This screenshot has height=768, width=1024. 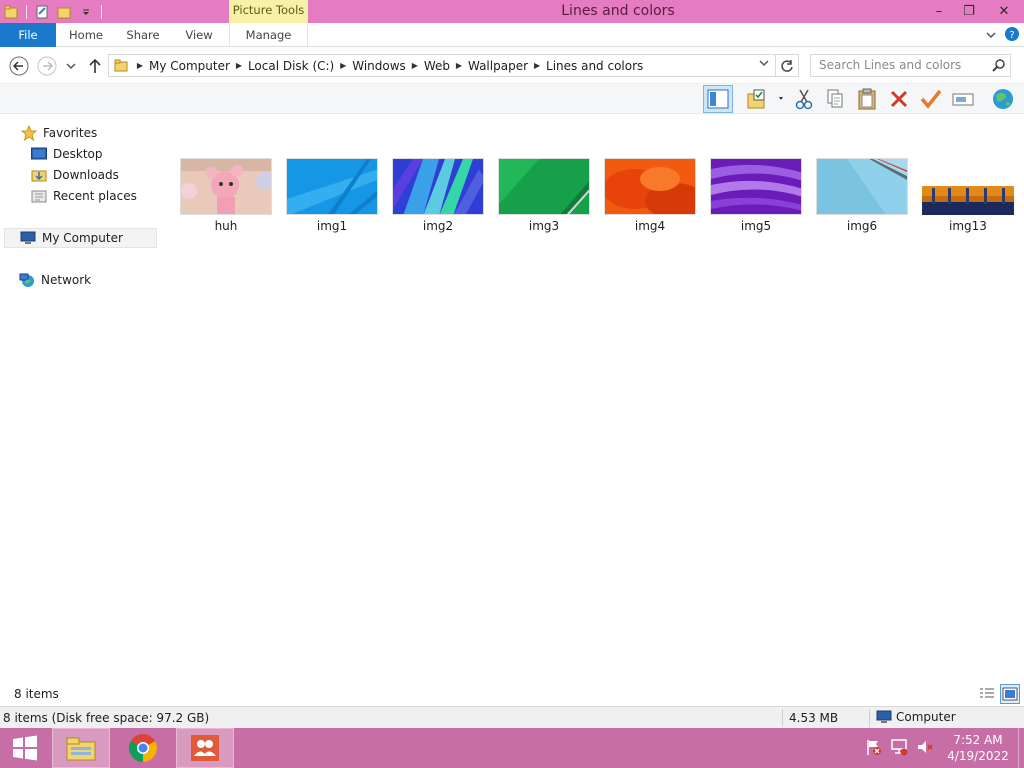 What do you see at coordinates (718, 99) in the screenshot?
I see `preview-pane-button` at bounding box center [718, 99].